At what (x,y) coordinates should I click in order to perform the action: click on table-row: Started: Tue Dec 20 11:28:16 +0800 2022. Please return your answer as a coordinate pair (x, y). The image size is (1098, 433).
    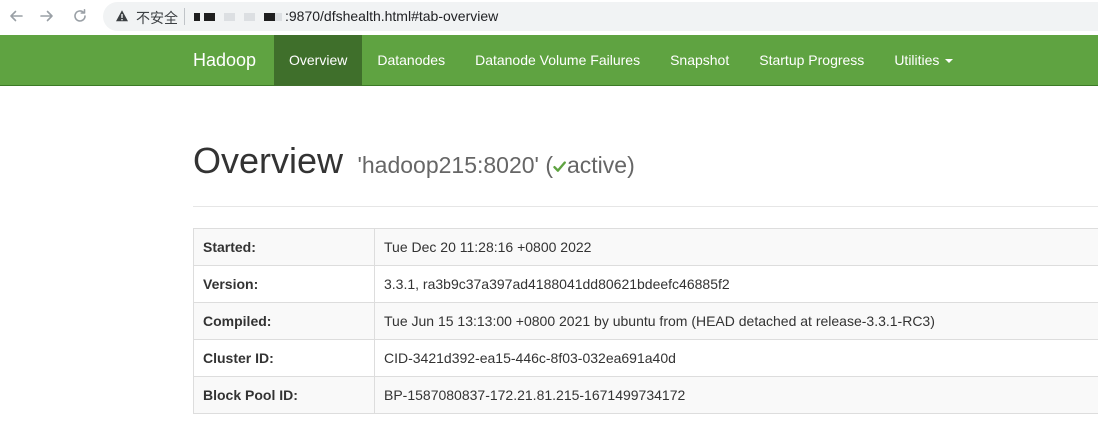
    Looking at the image, I should click on (645, 247).